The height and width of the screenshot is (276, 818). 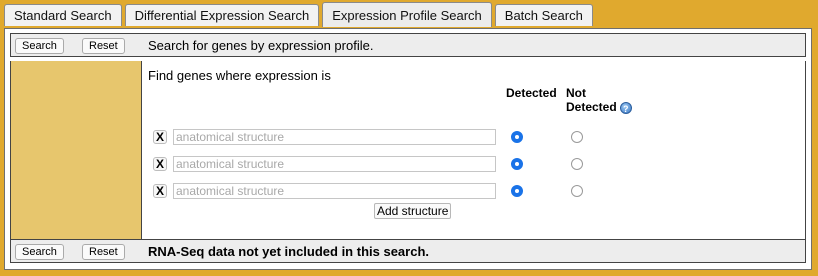 I want to click on form-intro: Find genes where expression is, so click(x=239, y=75).